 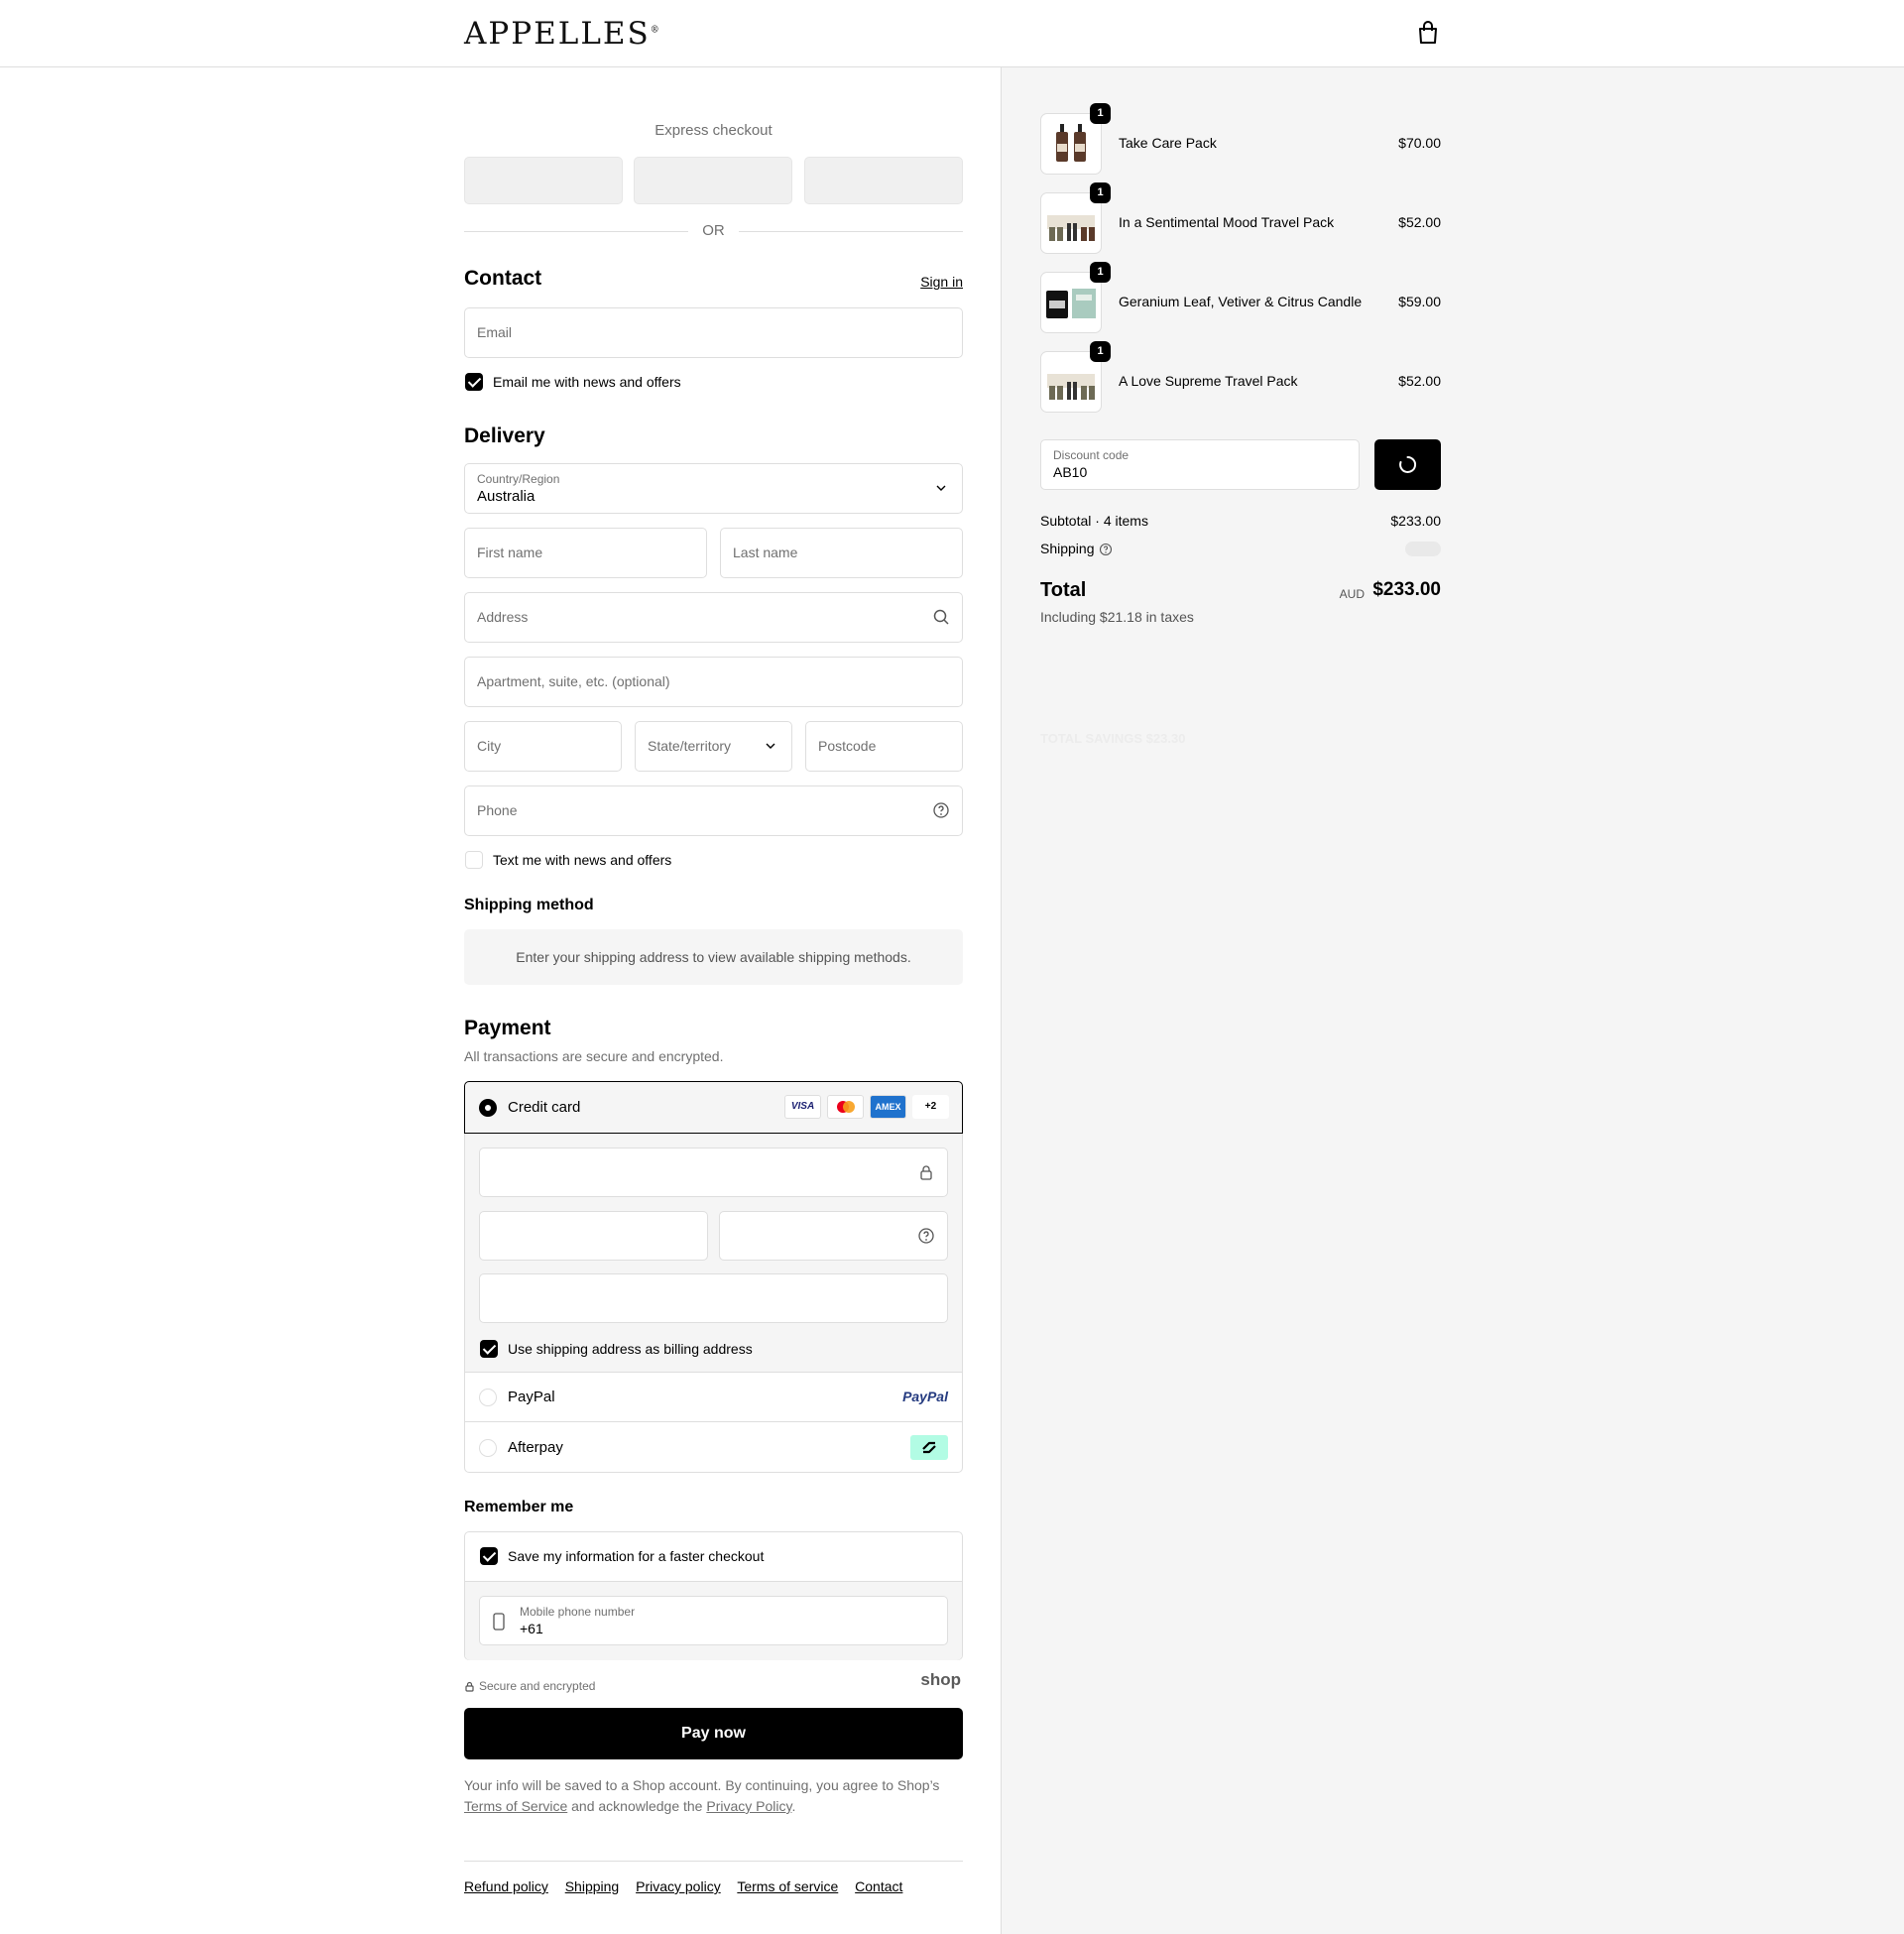 What do you see at coordinates (845, 1107) in the screenshot?
I see `mastercard-icon` at bounding box center [845, 1107].